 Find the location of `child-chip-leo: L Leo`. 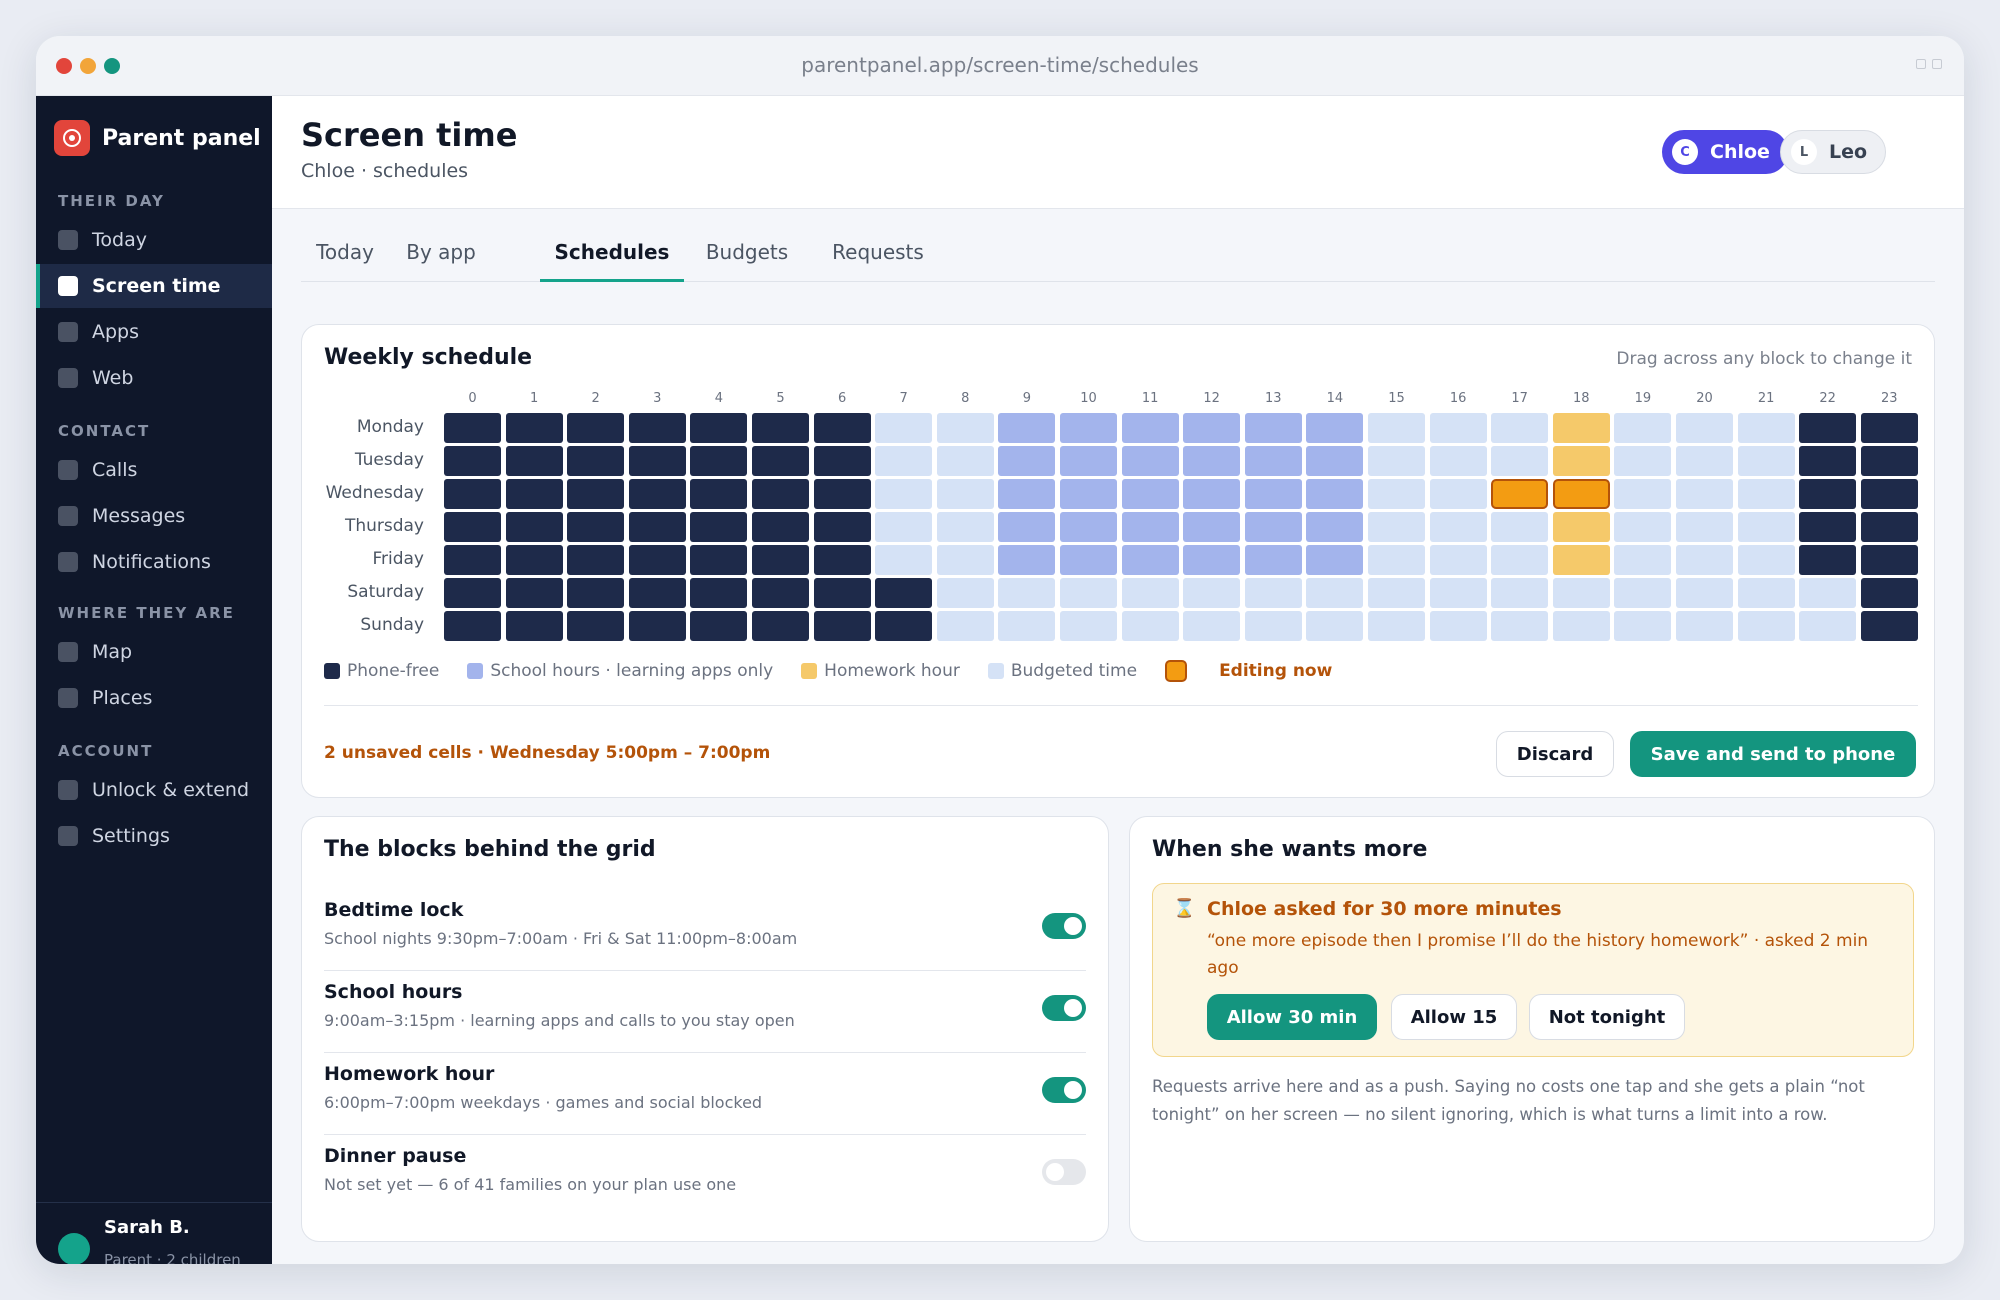

child-chip-leo: L Leo is located at coordinates (1833, 152).